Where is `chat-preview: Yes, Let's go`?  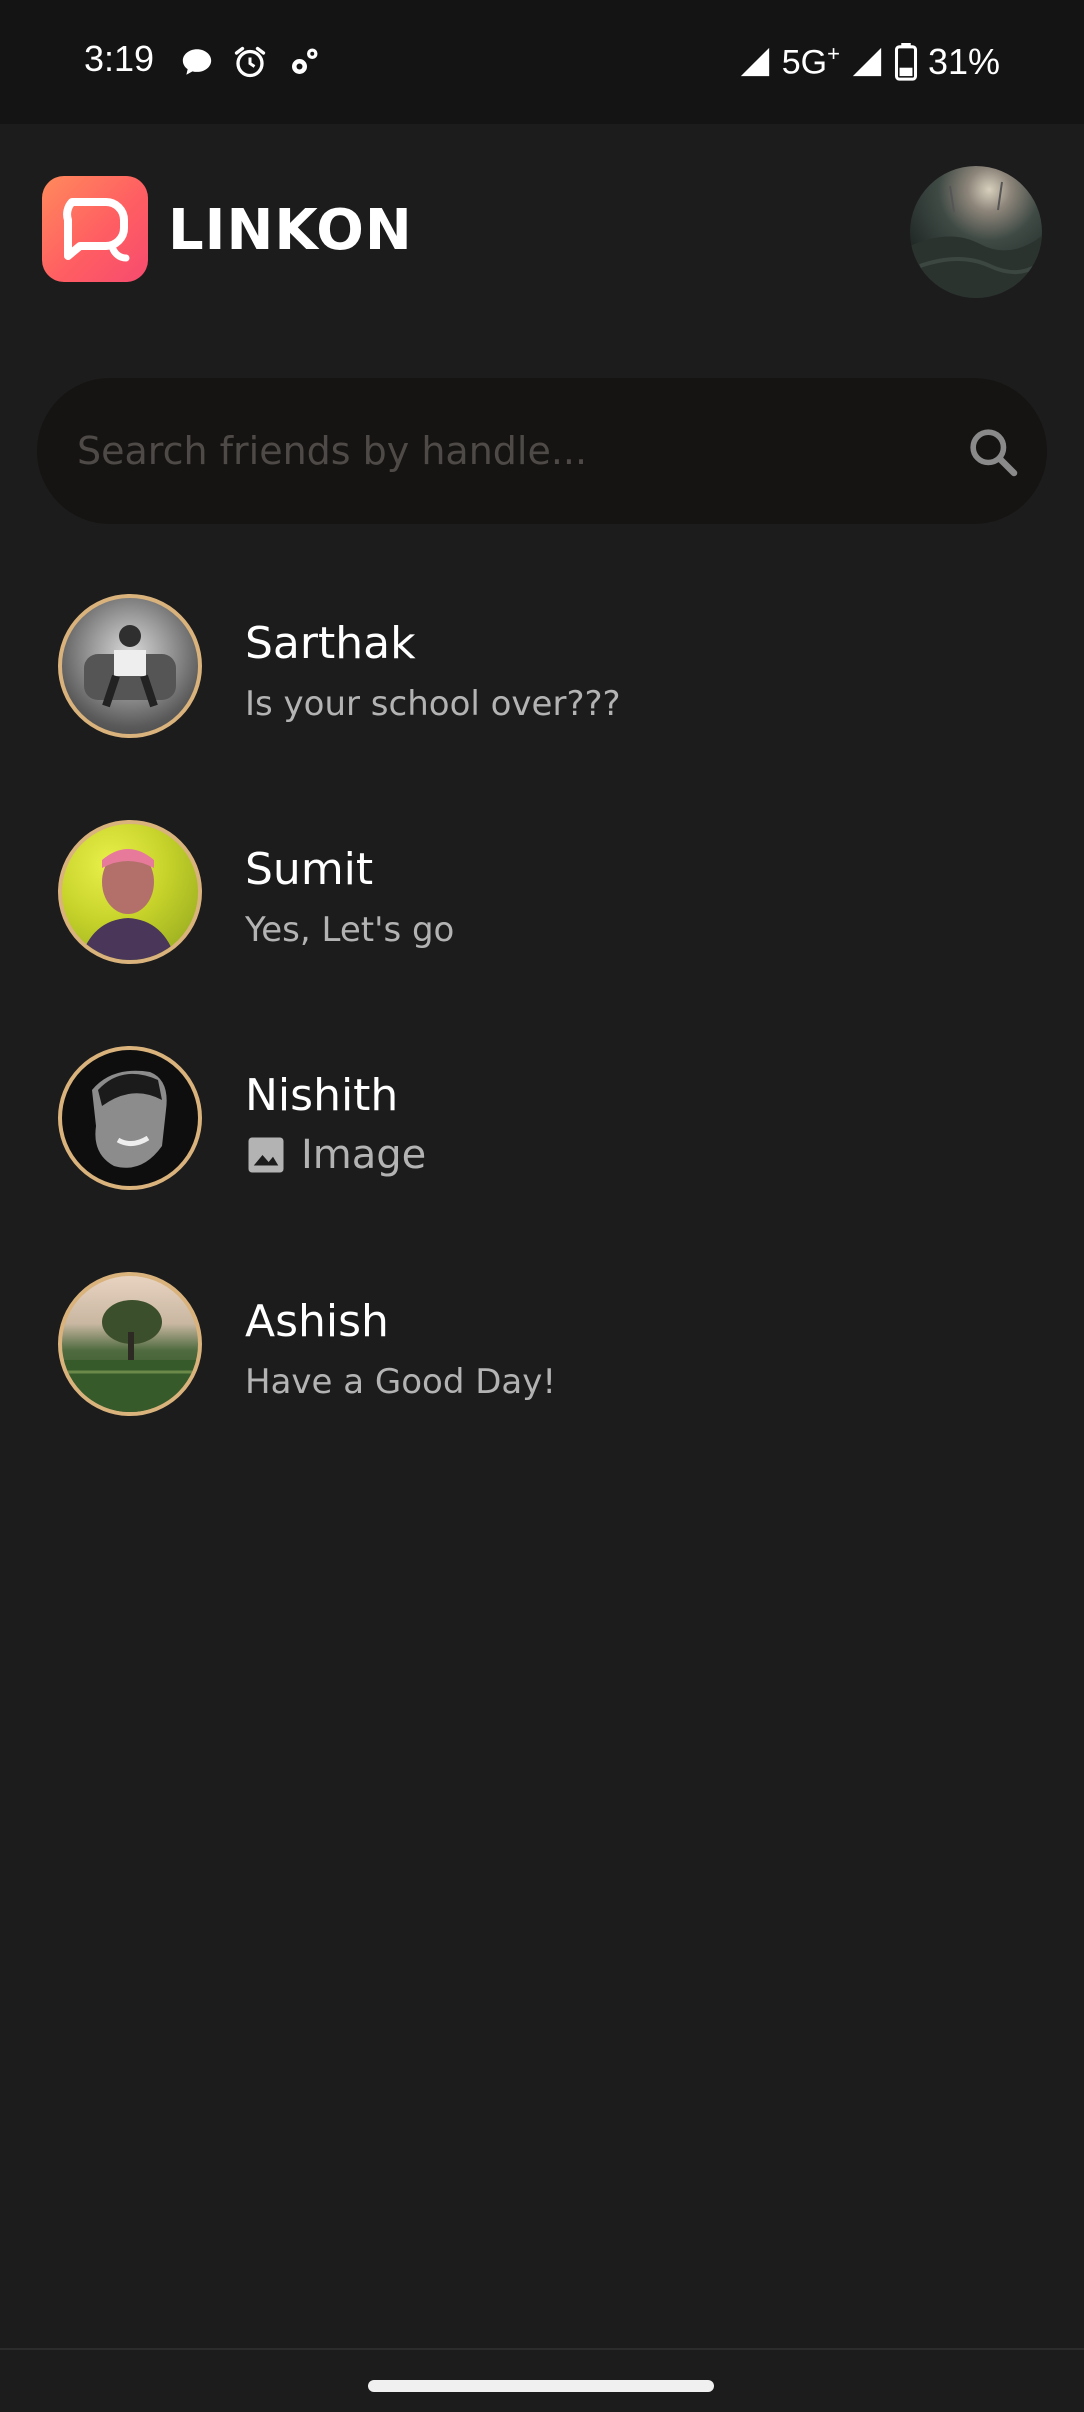 chat-preview: Yes, Let's go is located at coordinates (349, 930).